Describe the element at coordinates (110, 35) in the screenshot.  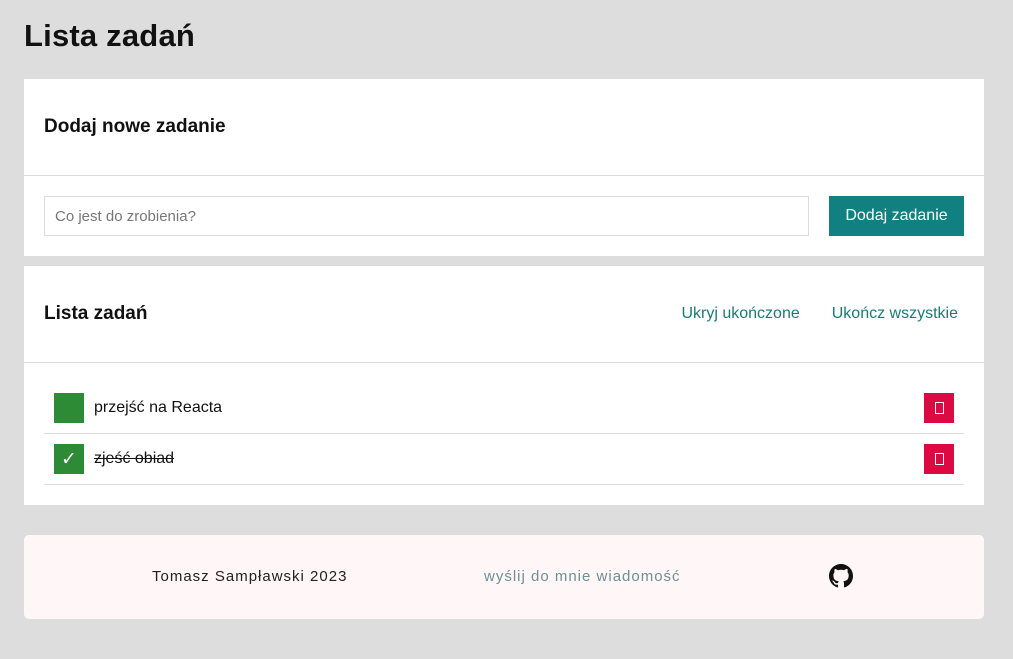
I see `page-title: Lista zadań` at that location.